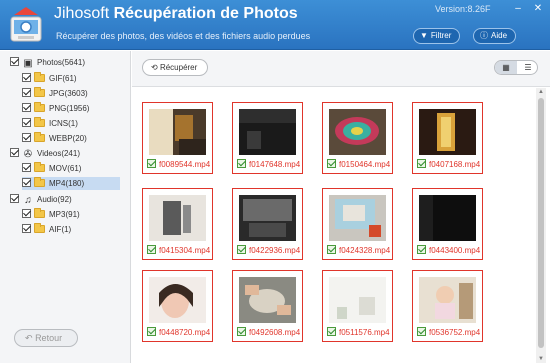 The image size is (550, 363). I want to click on folder-label: MP4(180), so click(67, 183).